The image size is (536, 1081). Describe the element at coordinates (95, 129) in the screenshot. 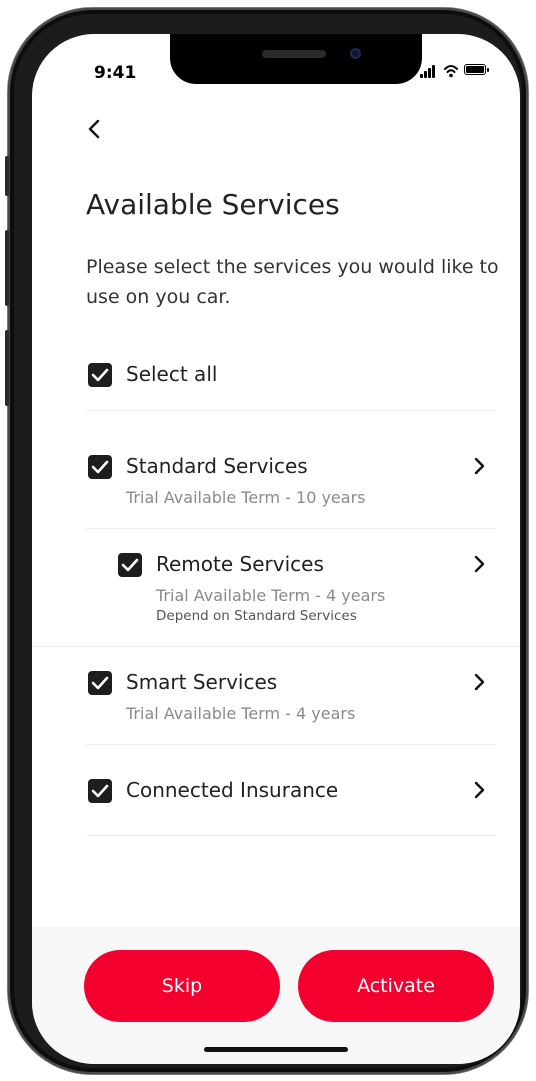

I see `back-chevron-icon` at that location.